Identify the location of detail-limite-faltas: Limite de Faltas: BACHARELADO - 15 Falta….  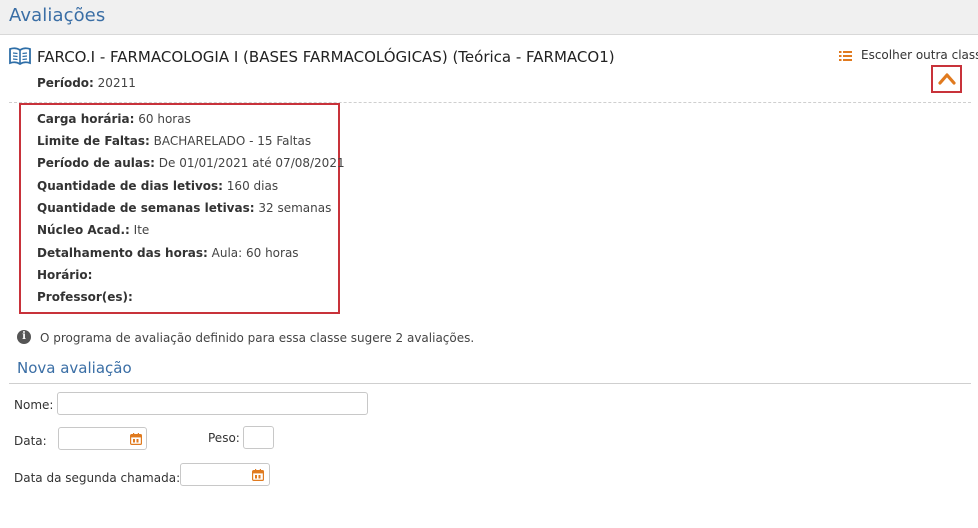
(174, 141).